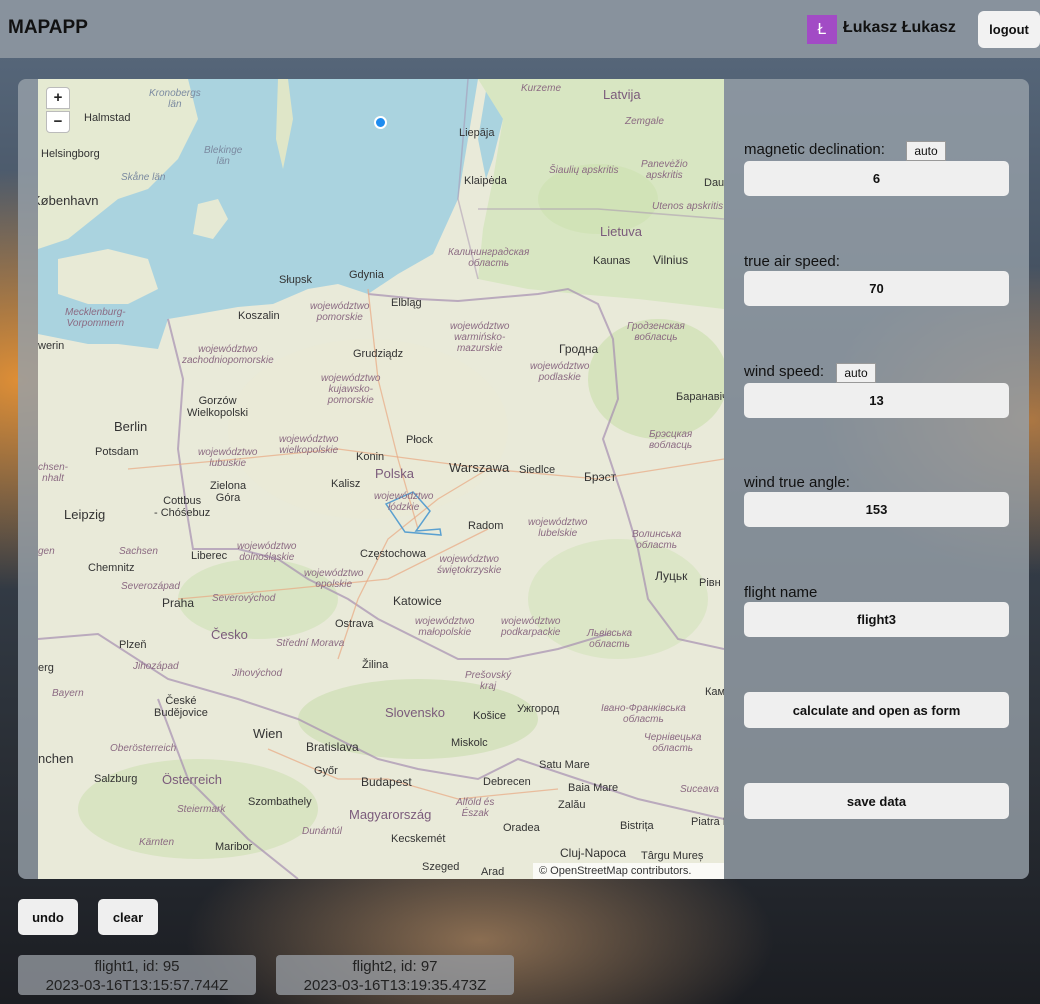  What do you see at coordinates (137, 985) in the screenshot?
I see `flight-timestamp: 2023-03-16T13:15:57.744Z` at bounding box center [137, 985].